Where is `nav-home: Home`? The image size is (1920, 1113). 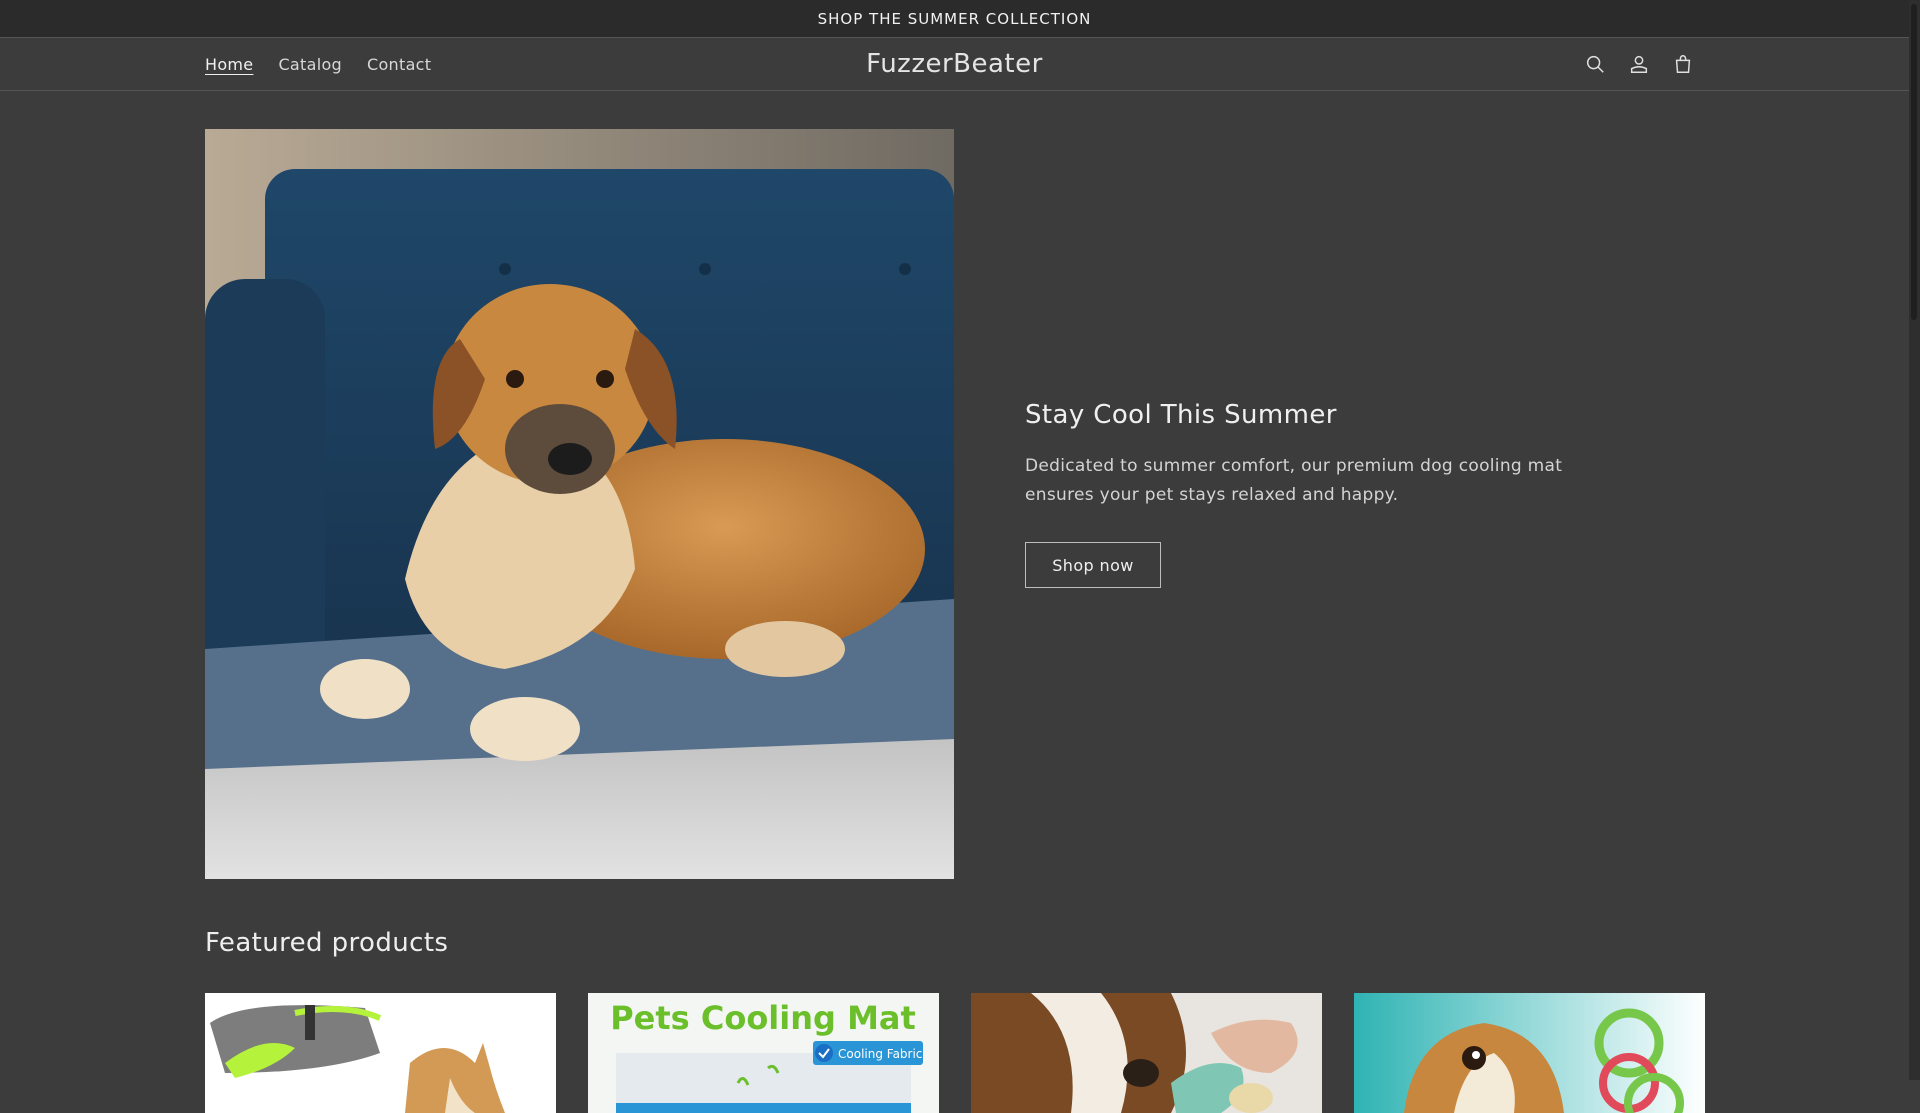
nav-home: Home is located at coordinates (229, 64).